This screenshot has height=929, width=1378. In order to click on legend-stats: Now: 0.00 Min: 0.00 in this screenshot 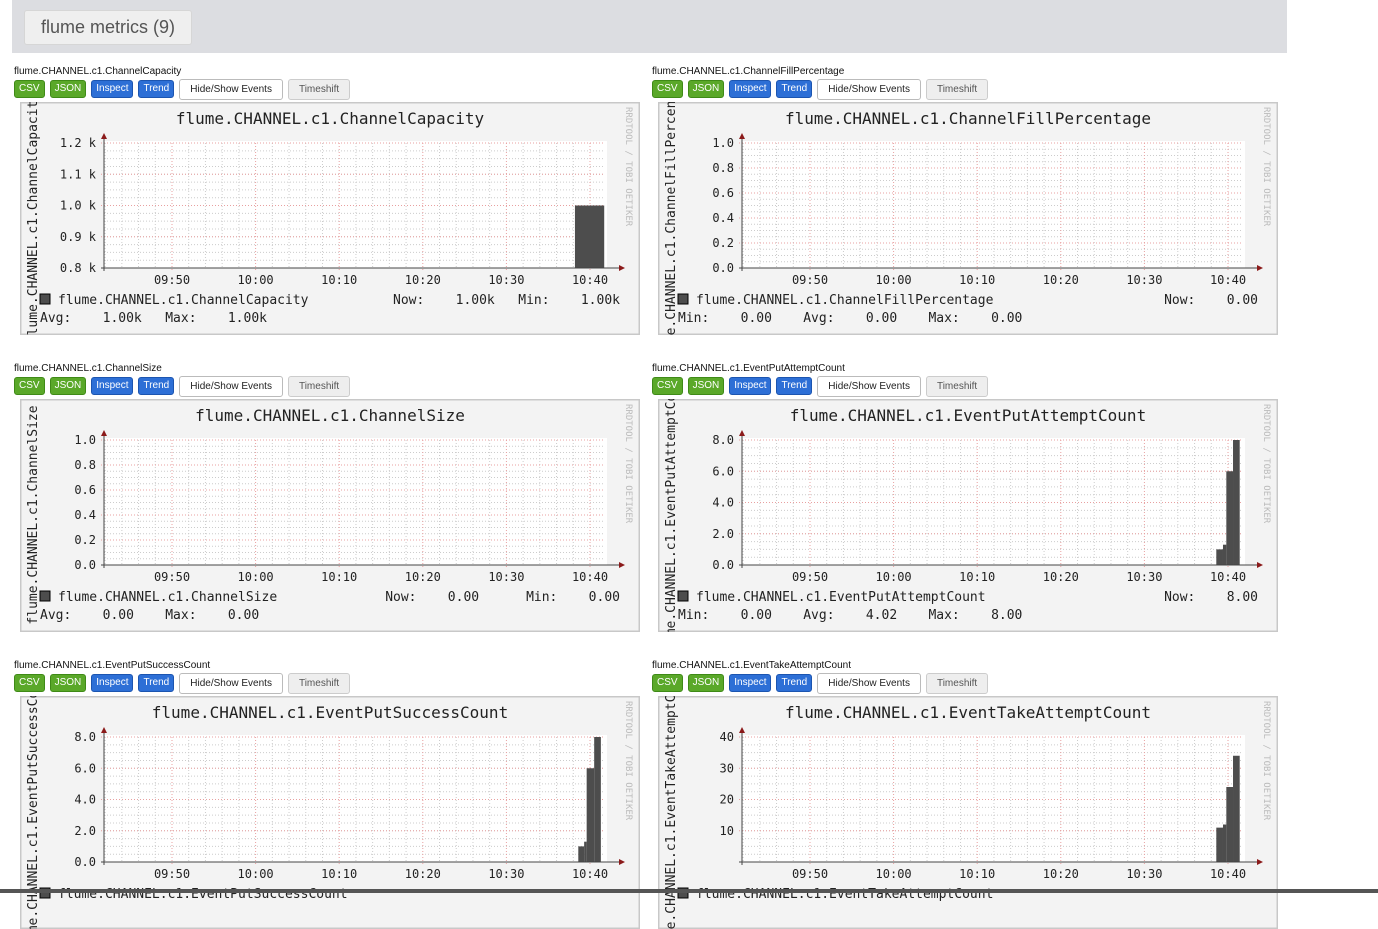, I will do `click(502, 597)`.